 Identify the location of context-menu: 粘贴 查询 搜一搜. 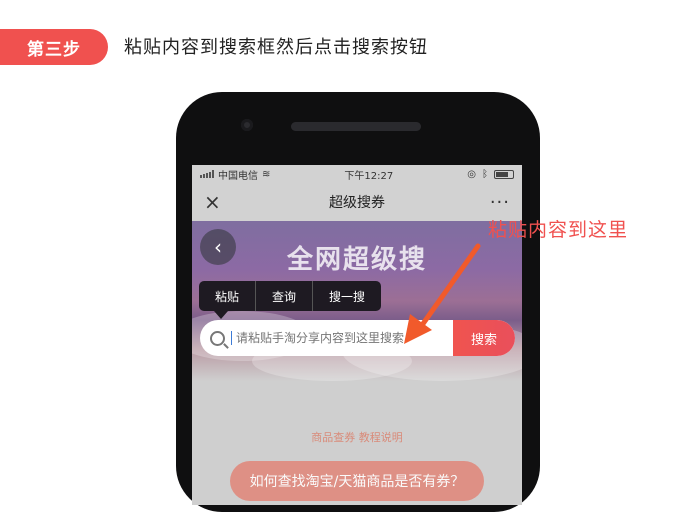
(290, 296).